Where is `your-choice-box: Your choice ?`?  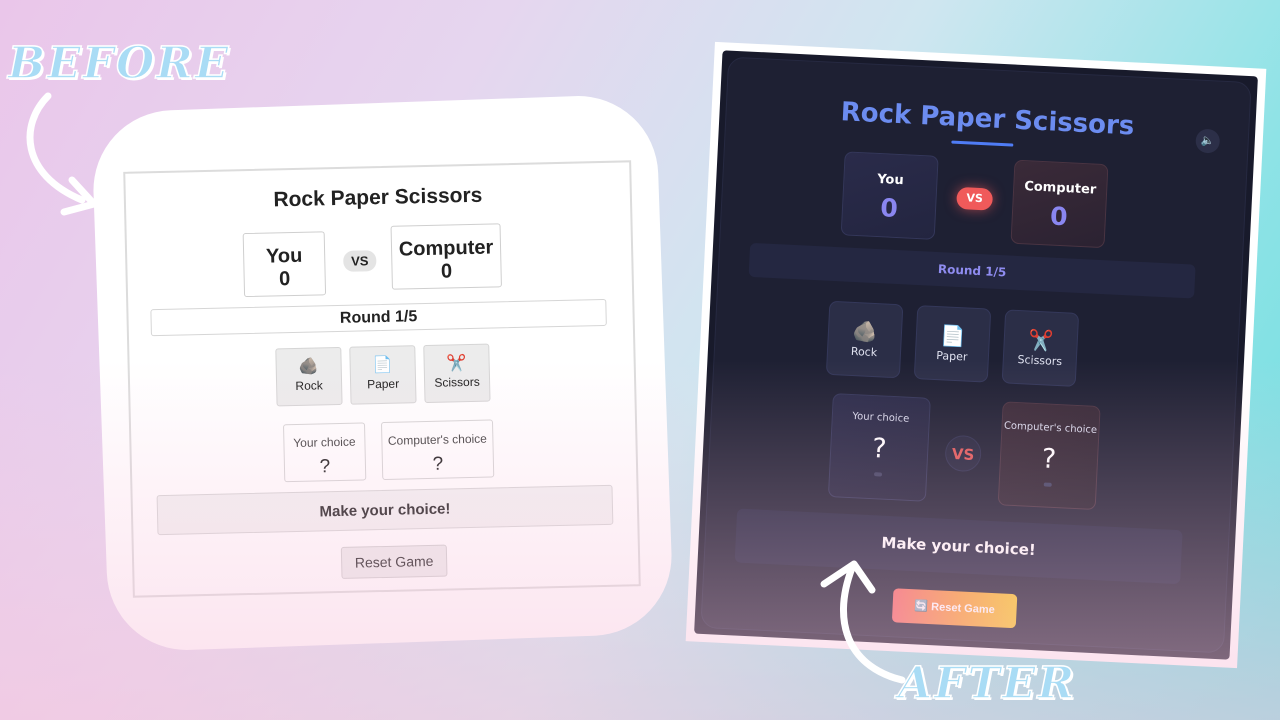
your-choice-box: Your choice ? is located at coordinates (325, 452).